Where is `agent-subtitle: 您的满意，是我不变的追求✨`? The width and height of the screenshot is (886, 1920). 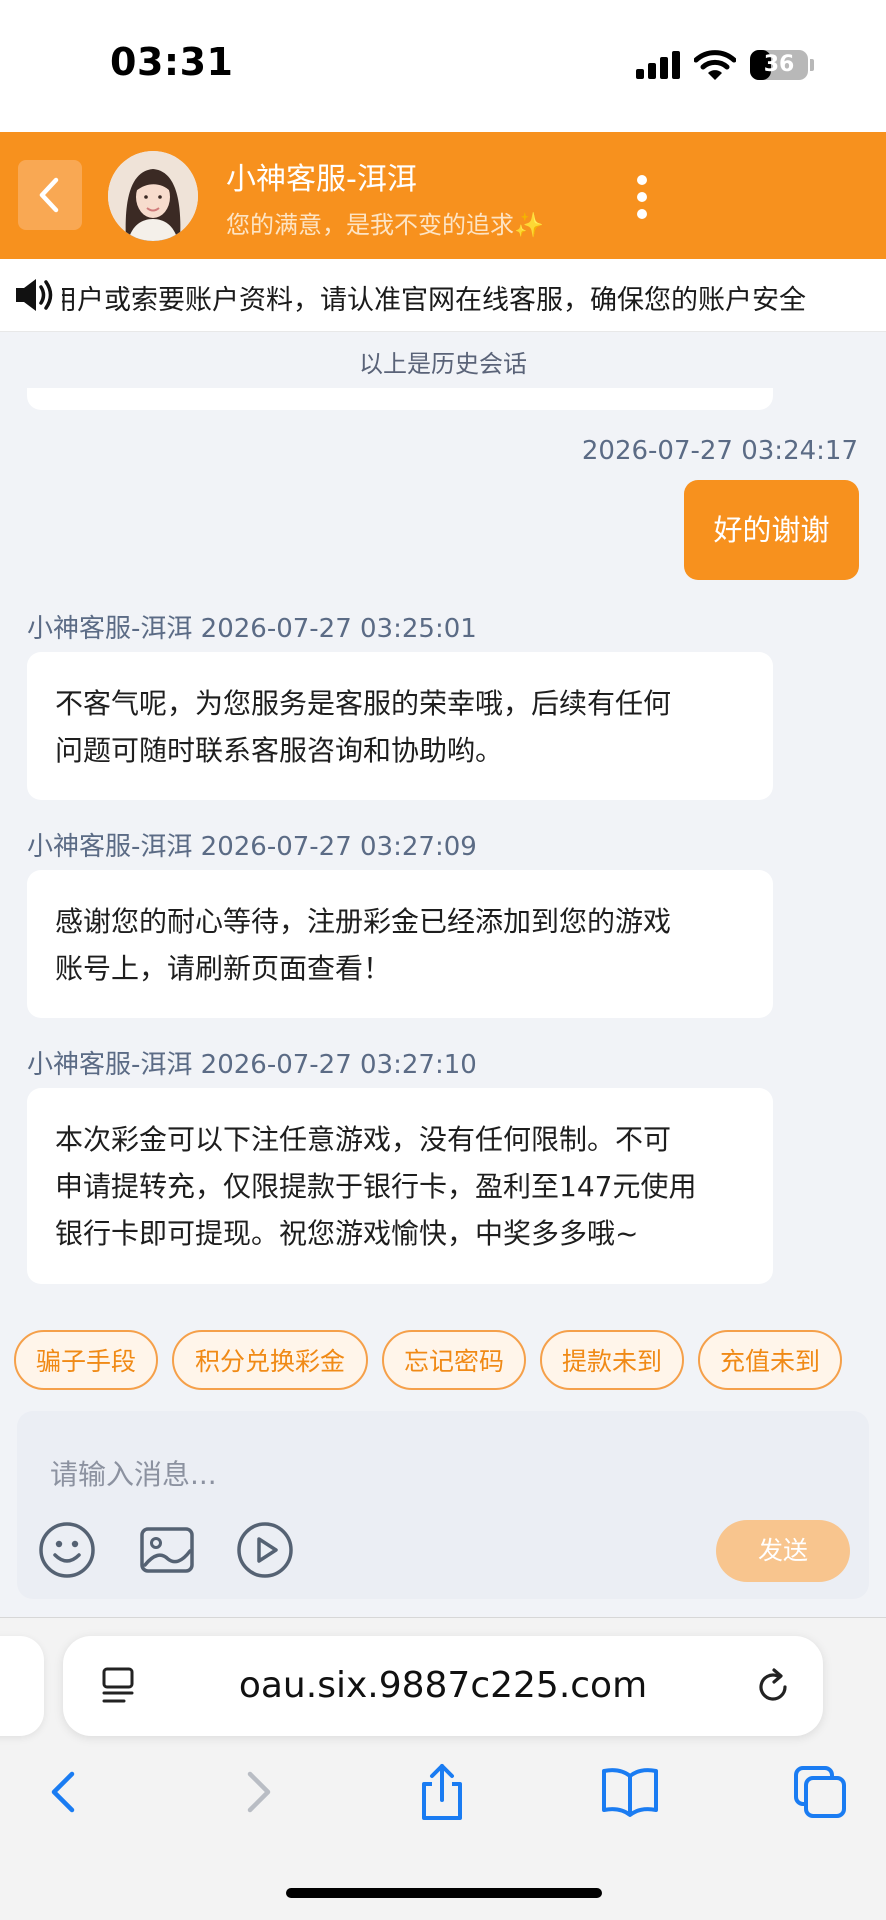 agent-subtitle: 您的满意，是我不变的追求✨ is located at coordinates (385, 225).